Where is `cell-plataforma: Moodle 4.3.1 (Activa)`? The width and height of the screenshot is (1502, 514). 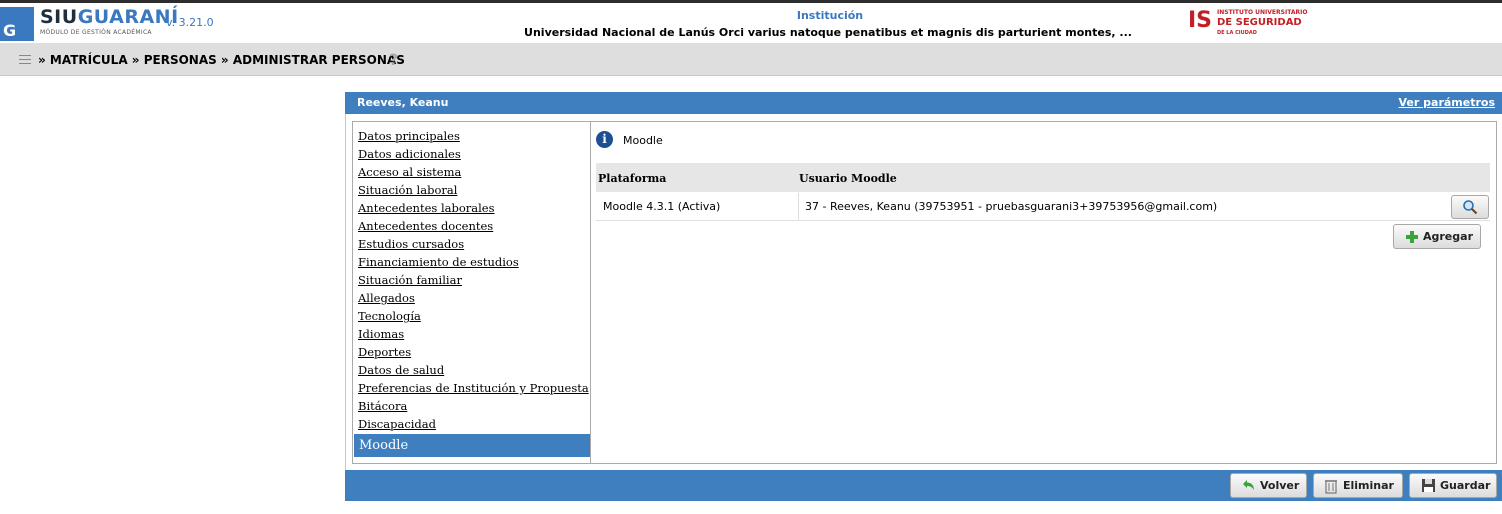
cell-plataforma: Moodle 4.3.1 (Activa) is located at coordinates (662, 206).